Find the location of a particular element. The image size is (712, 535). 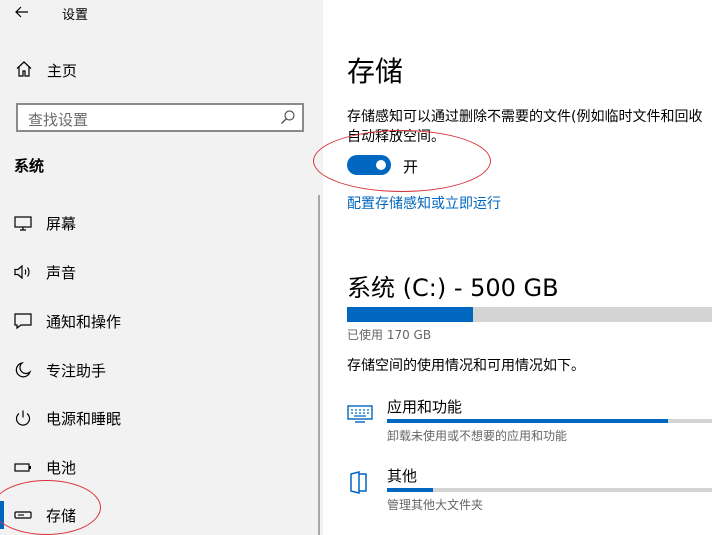

sidebar-item-display: 屏幕 is located at coordinates (159, 223).